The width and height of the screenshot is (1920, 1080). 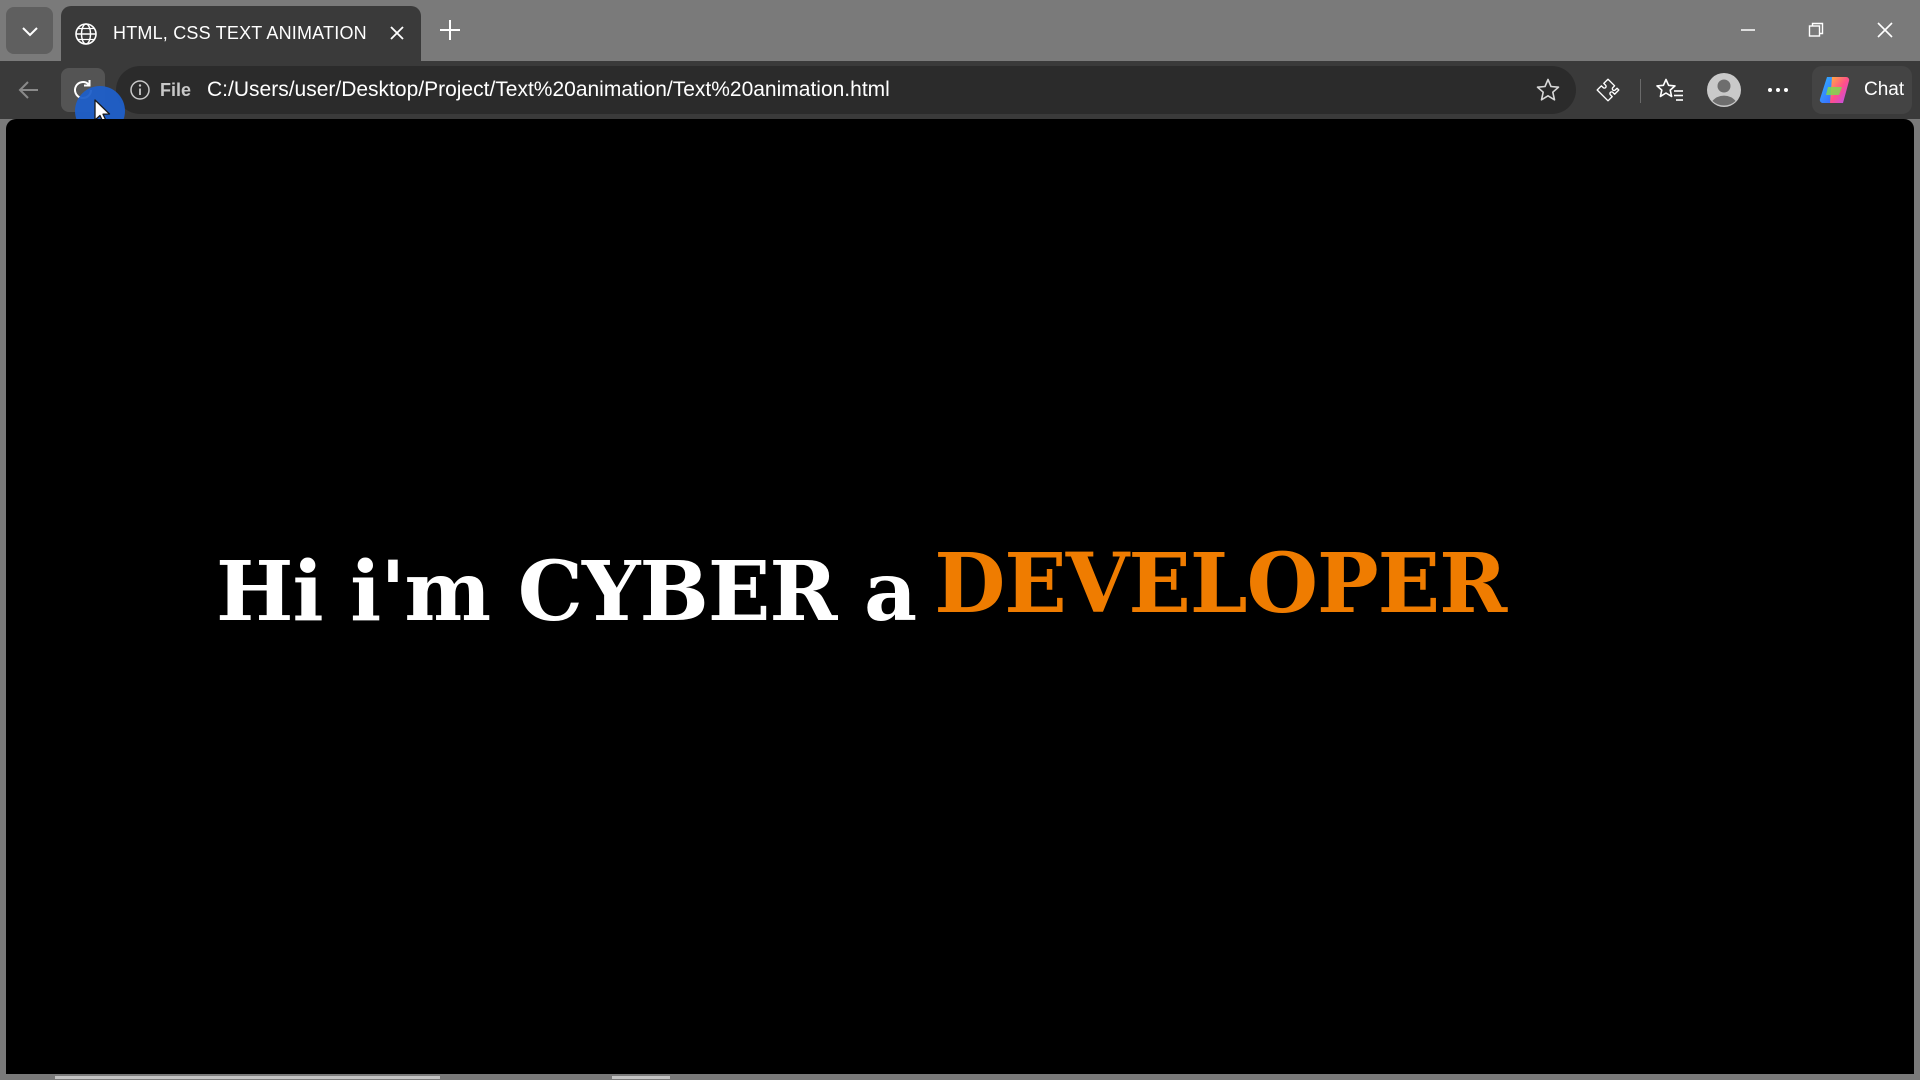 I want to click on minimize-button, so click(x=1748, y=30).